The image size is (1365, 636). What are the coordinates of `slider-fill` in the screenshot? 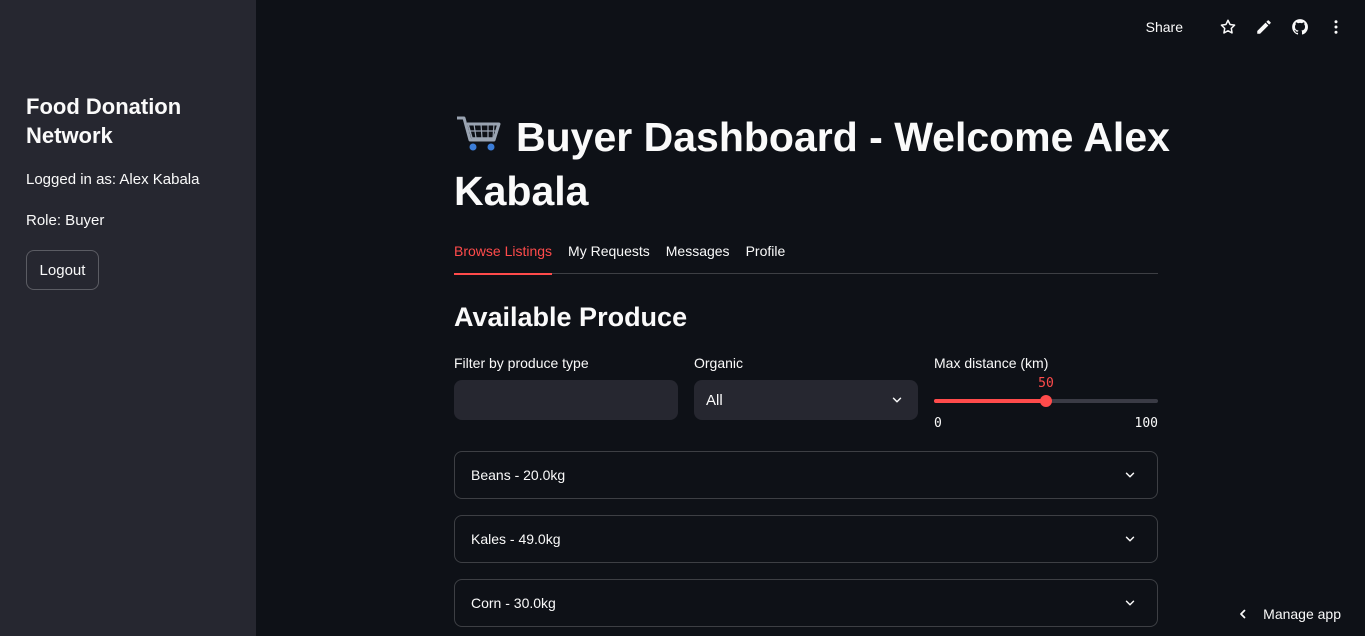 It's located at (990, 401).